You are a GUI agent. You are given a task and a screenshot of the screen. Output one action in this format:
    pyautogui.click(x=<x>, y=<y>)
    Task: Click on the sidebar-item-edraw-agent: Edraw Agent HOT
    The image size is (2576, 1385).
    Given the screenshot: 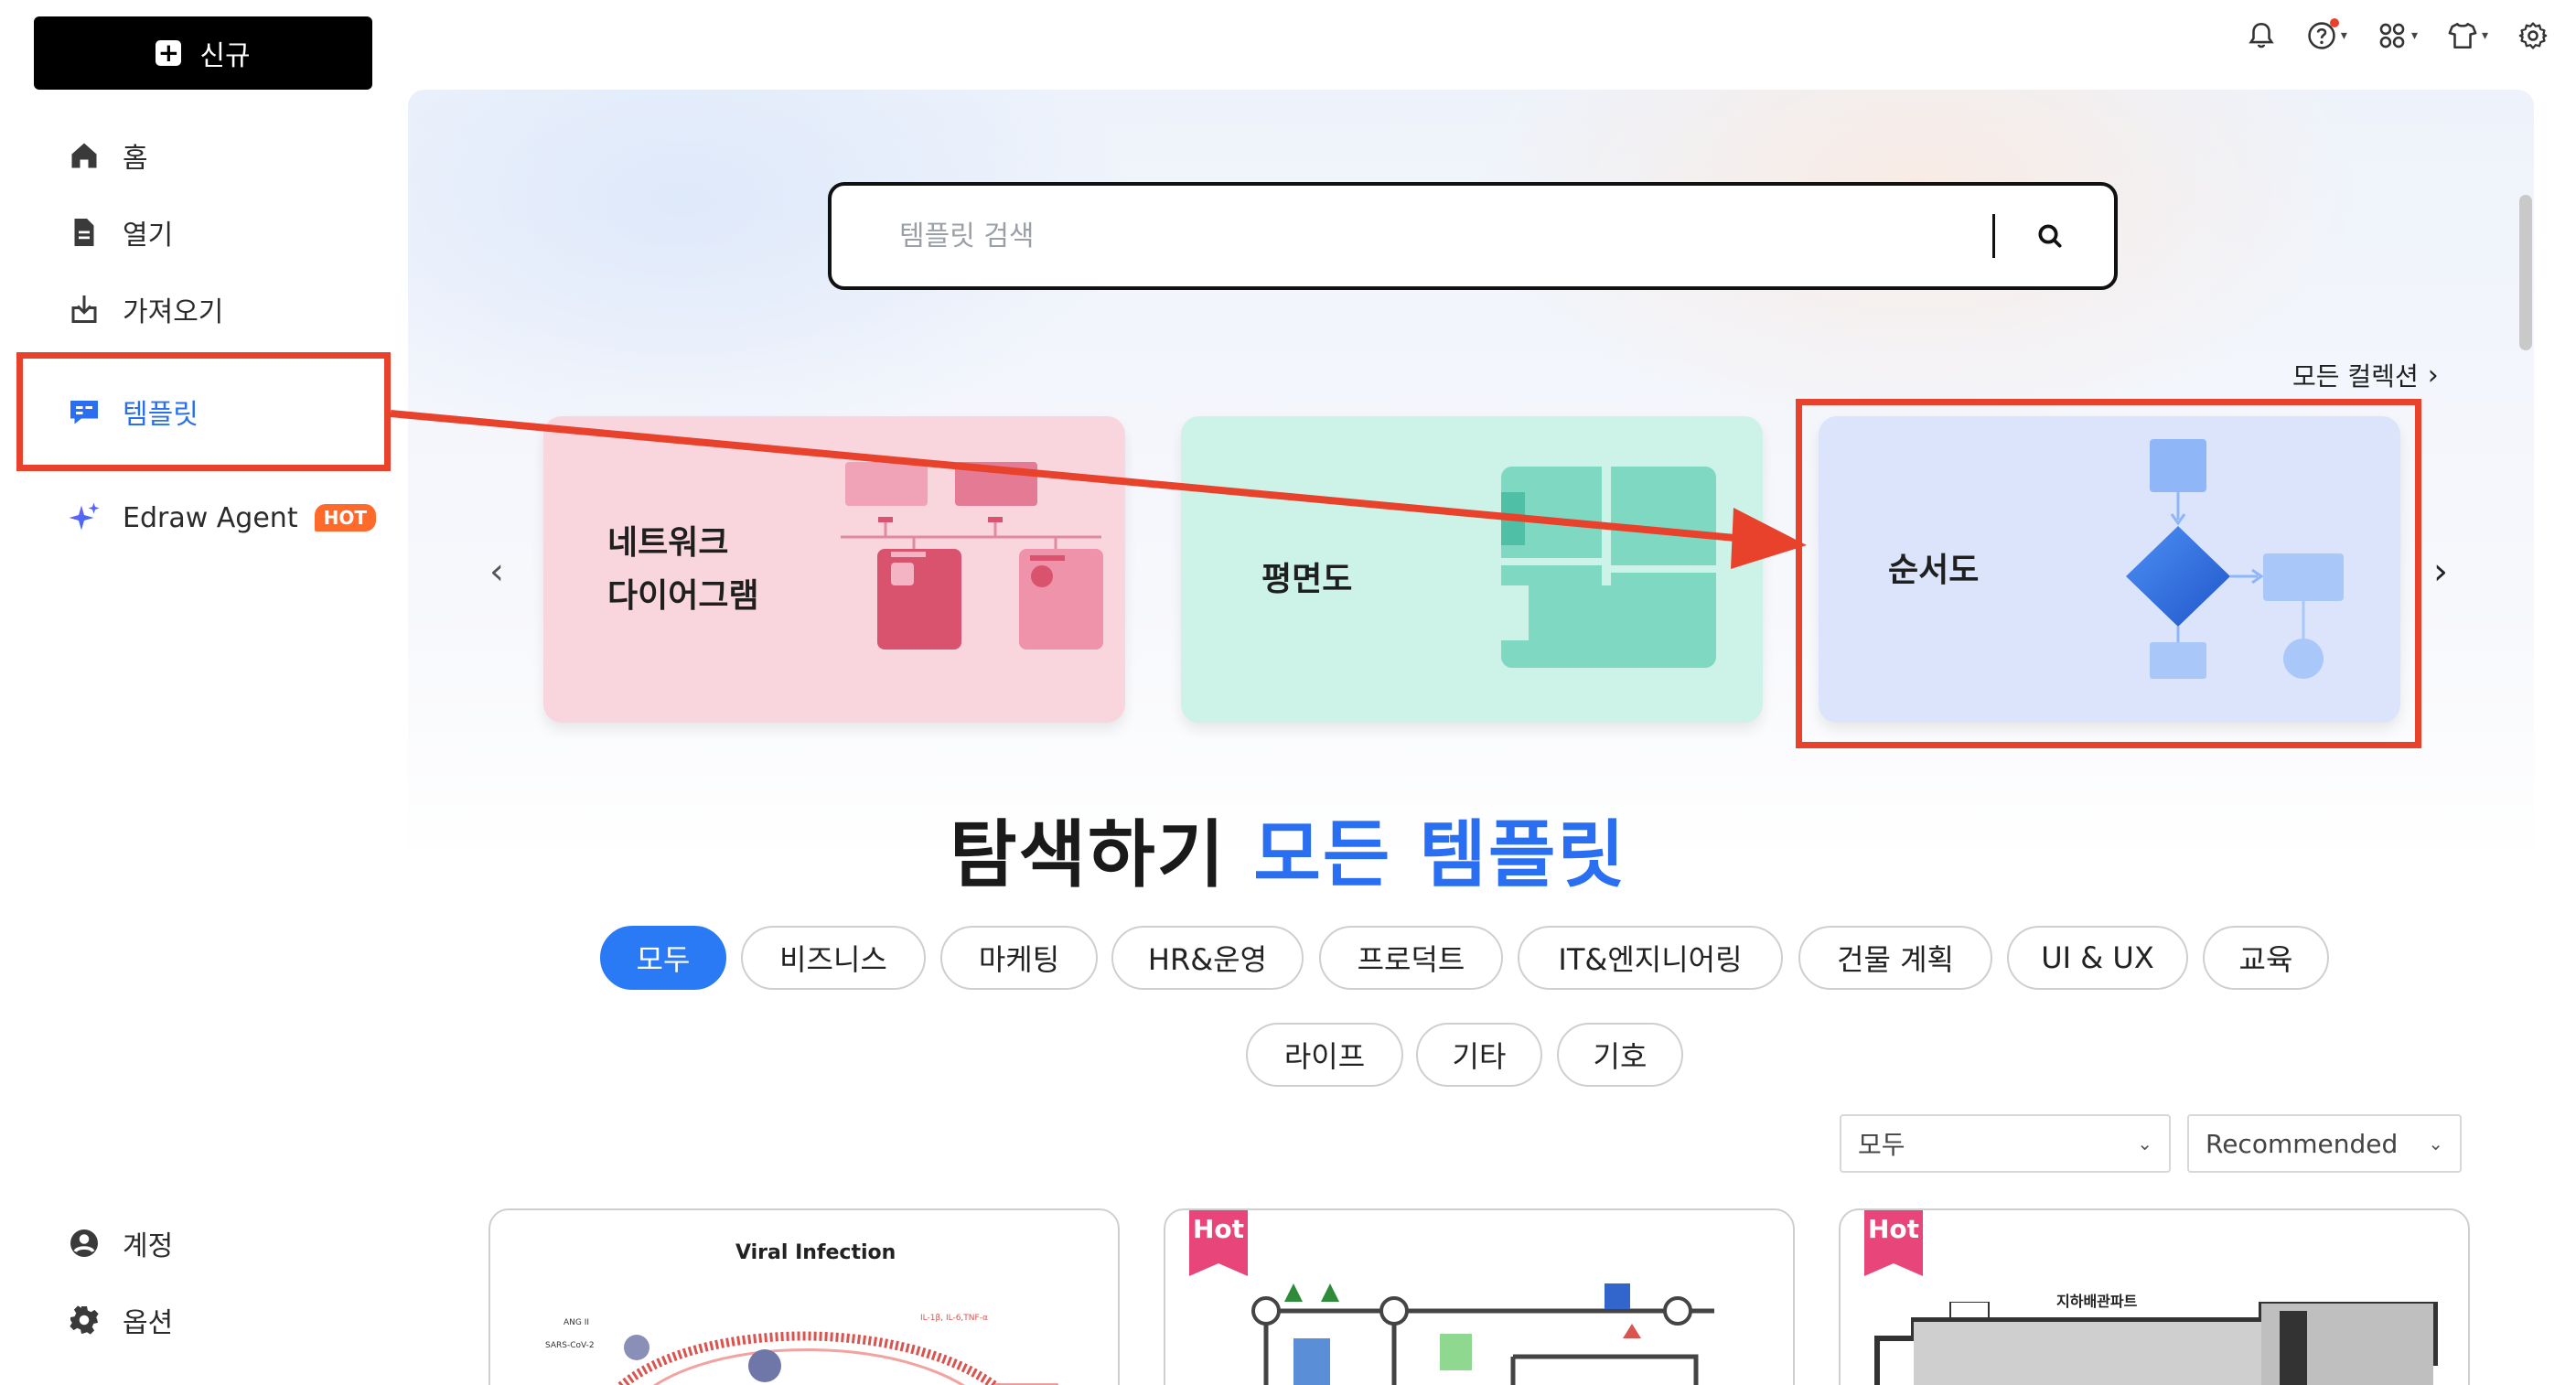 What is the action you would take?
    pyautogui.click(x=222, y=517)
    